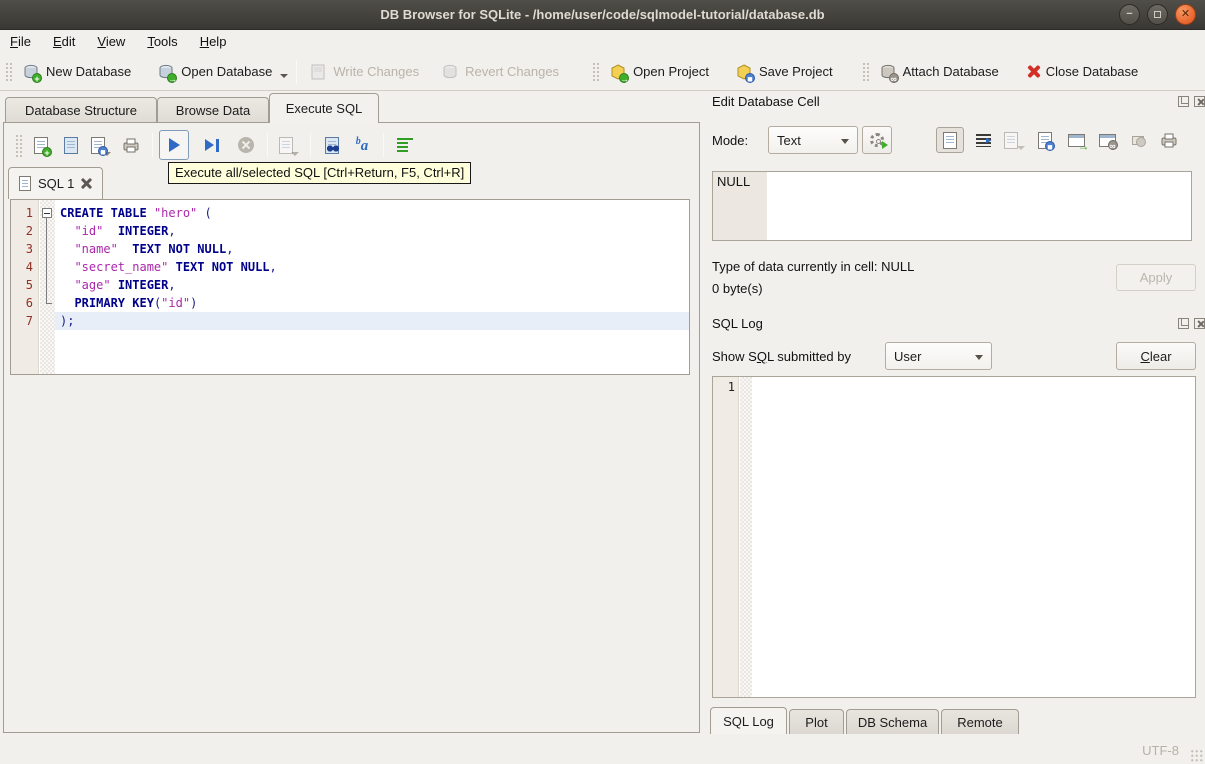 This screenshot has height=764, width=1205. Describe the element at coordinates (332, 145) in the screenshot. I see `find-button` at that location.